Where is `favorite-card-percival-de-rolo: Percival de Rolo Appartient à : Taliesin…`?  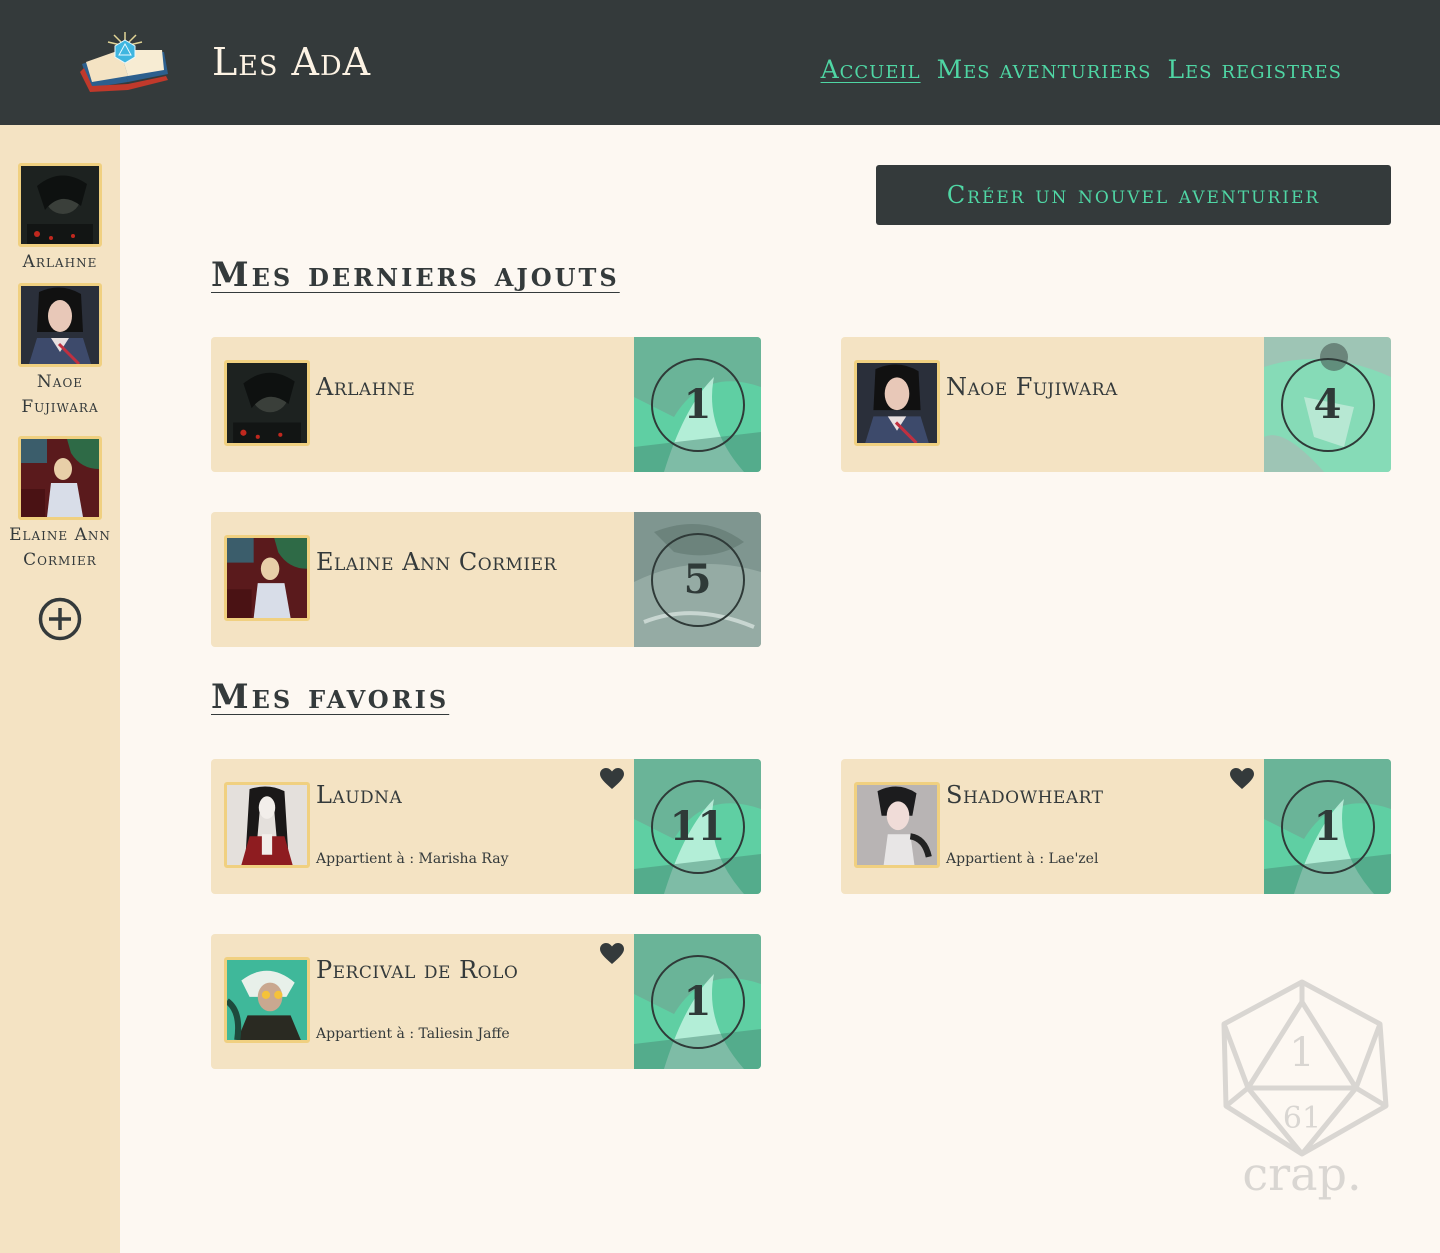 favorite-card-percival-de-rolo: Percival de Rolo Appartient à : Taliesin… is located at coordinates (486, 1001).